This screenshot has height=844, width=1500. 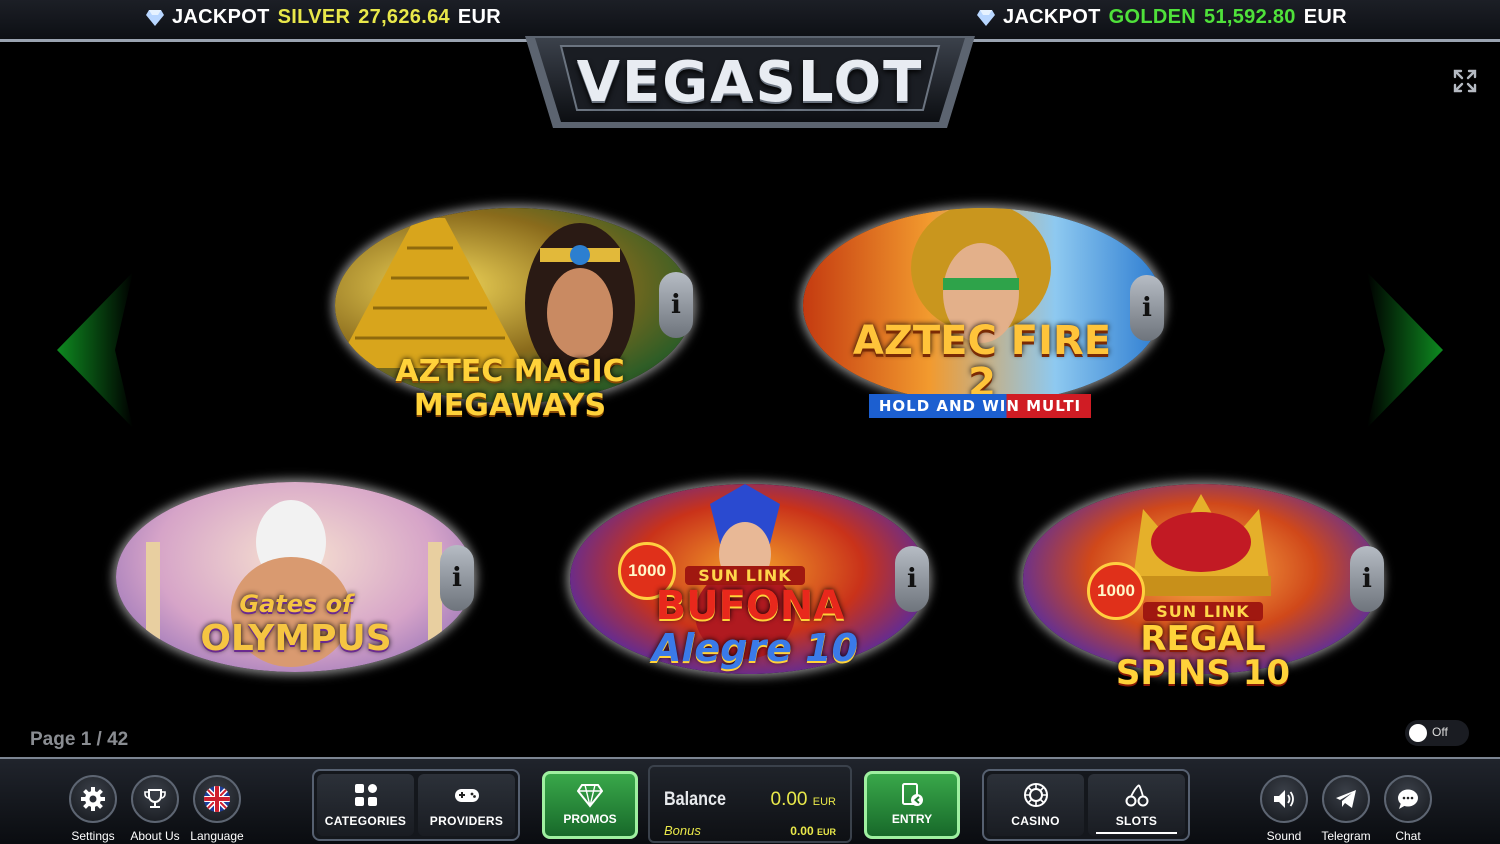 I want to click on tab-slots: SLOTS, so click(x=1136, y=805).